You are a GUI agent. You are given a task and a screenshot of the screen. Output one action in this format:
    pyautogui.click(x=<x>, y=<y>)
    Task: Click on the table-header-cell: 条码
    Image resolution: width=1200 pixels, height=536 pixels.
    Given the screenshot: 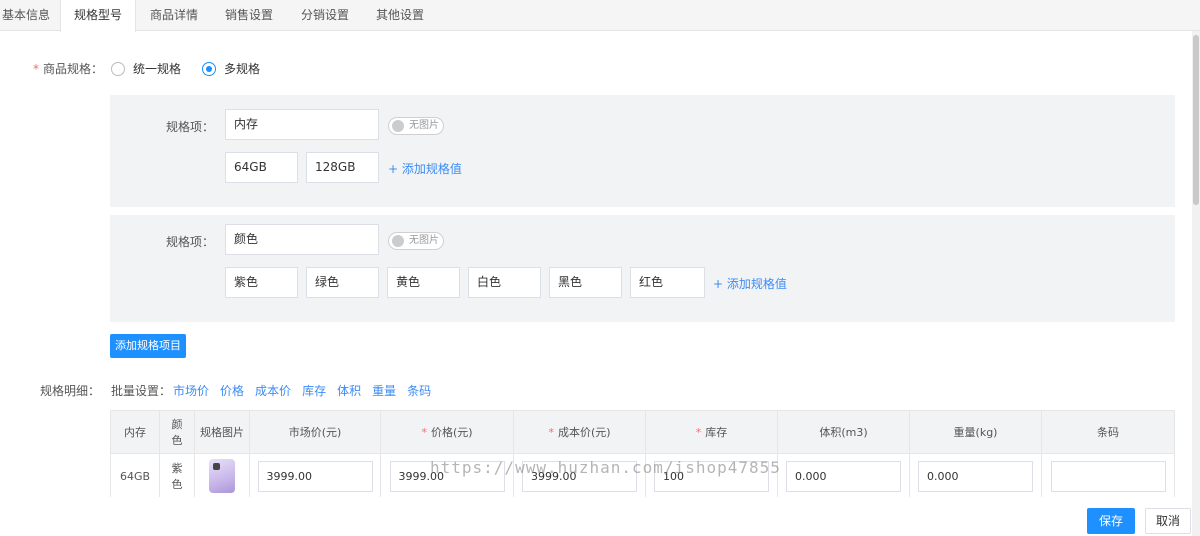 What is the action you would take?
    pyautogui.click(x=1108, y=432)
    